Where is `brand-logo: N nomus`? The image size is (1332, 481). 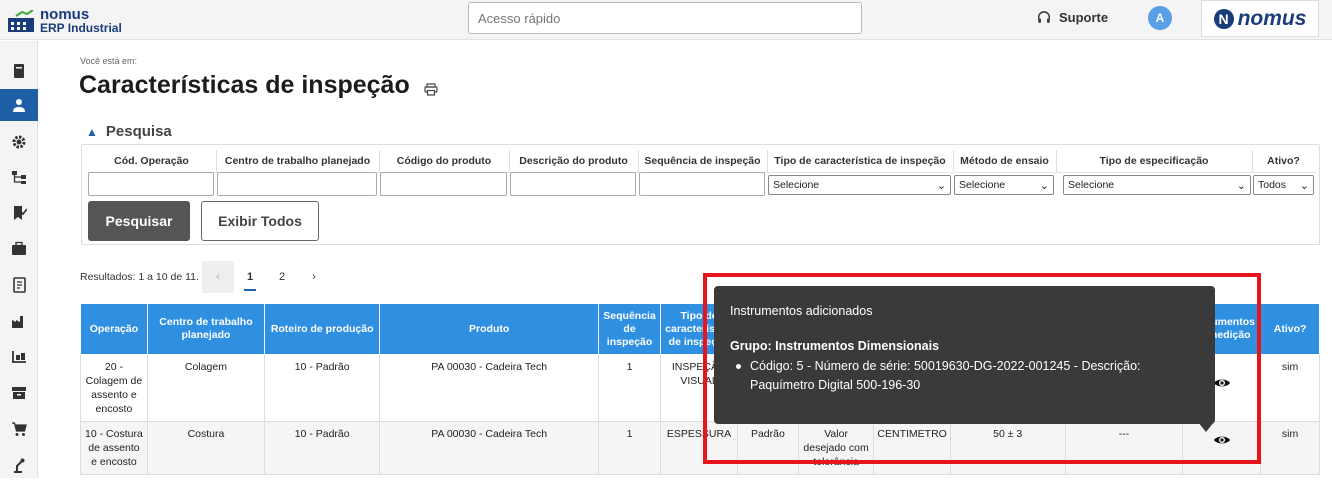
brand-logo: N nomus is located at coordinates (1260, 18).